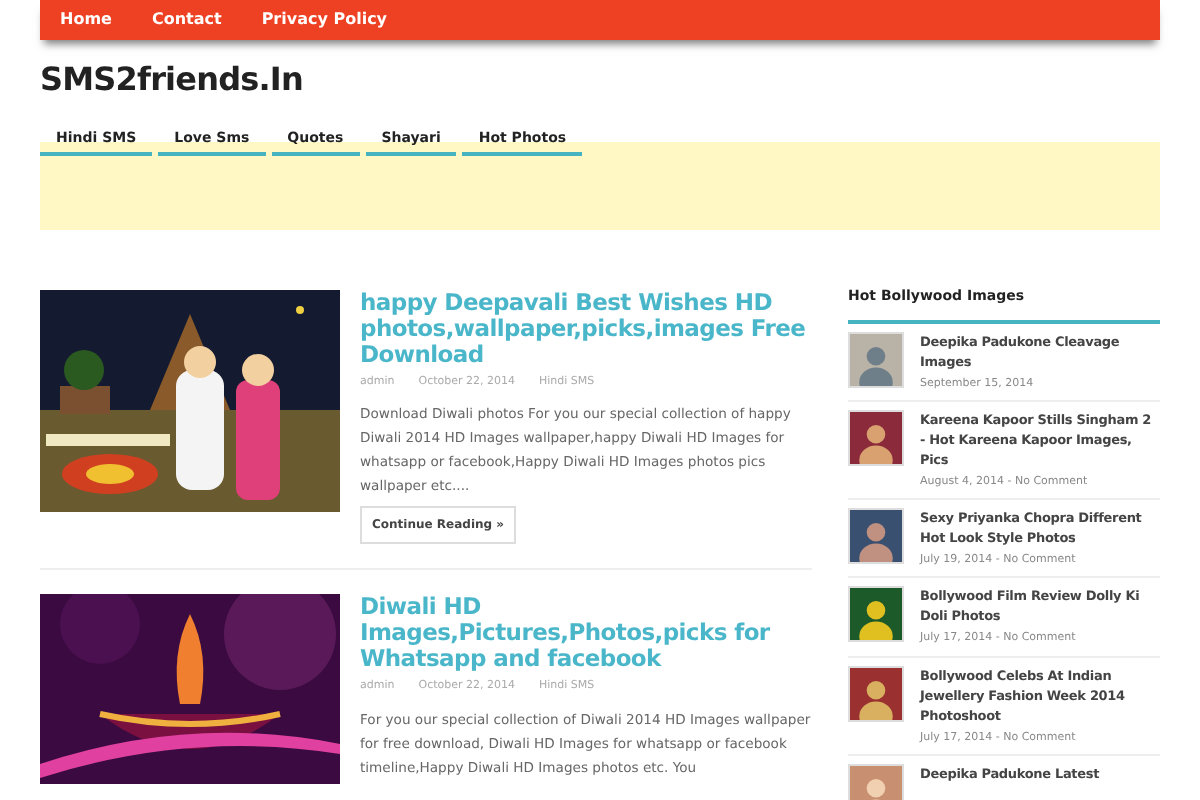 Image resolution: width=1200 pixels, height=800 pixels. I want to click on nav-link: Privacy Policy, so click(324, 20).